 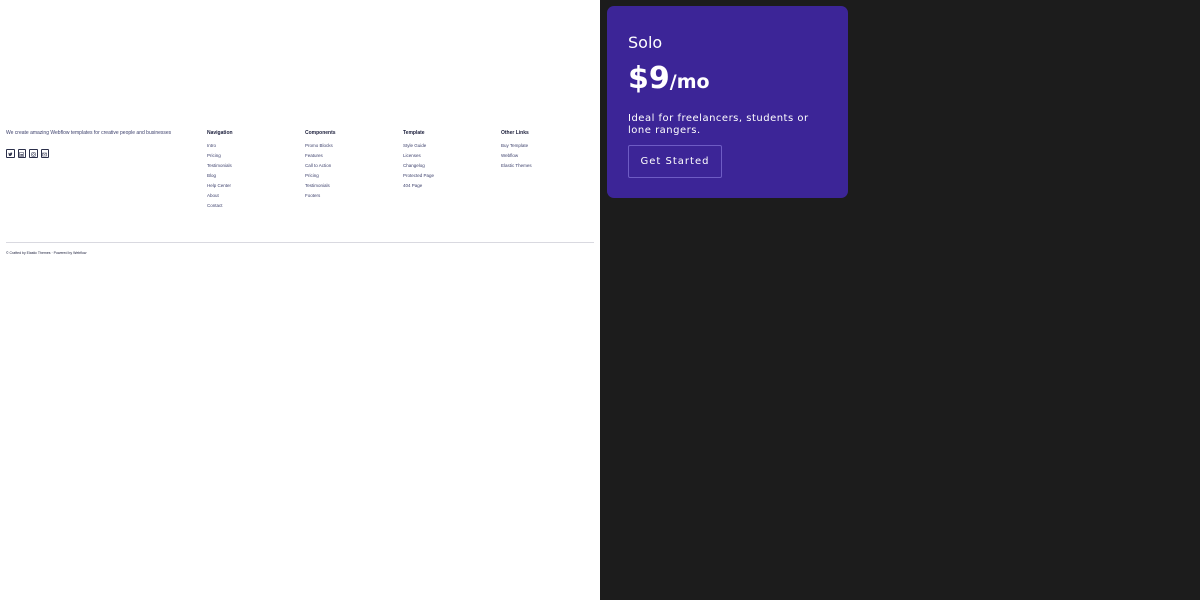 I want to click on social-links, so click(x=27, y=153).